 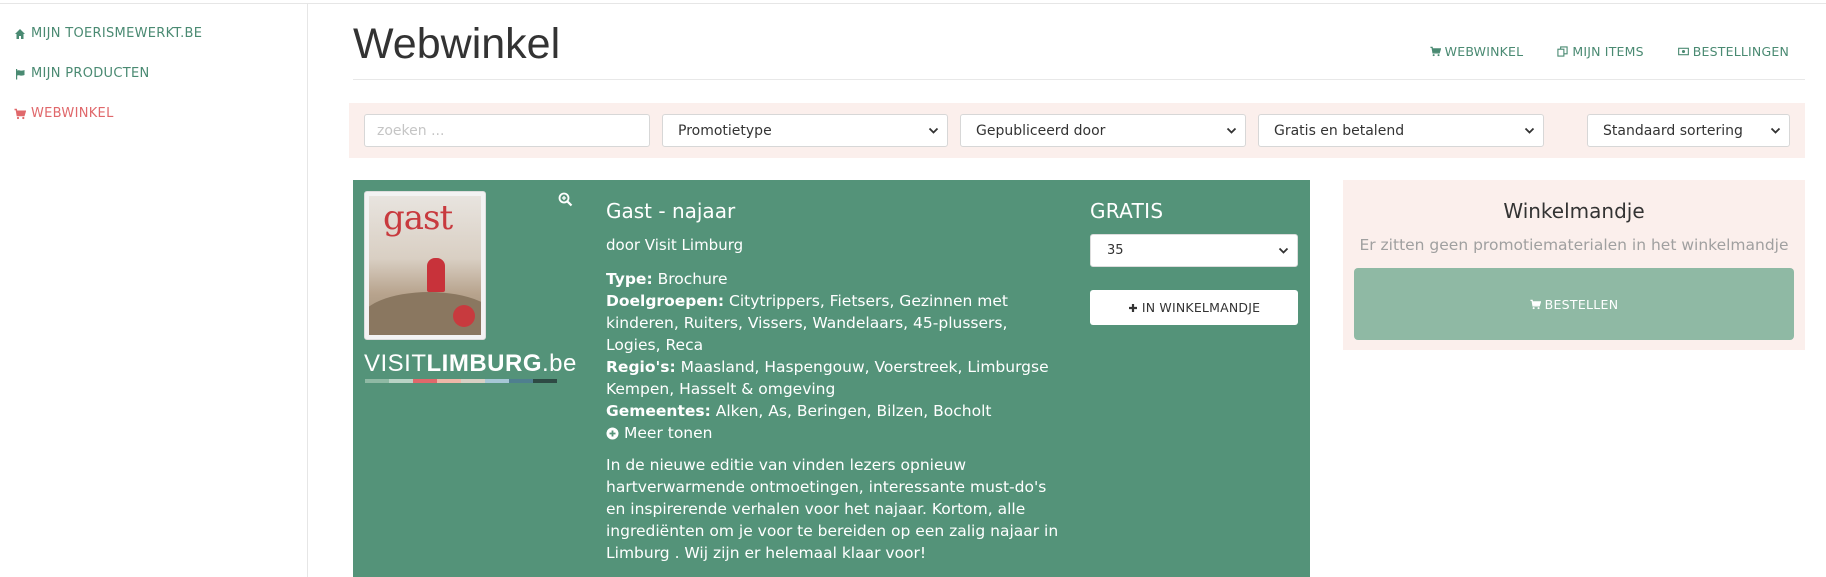 I want to click on product-title: Gast - najaar, so click(x=670, y=211).